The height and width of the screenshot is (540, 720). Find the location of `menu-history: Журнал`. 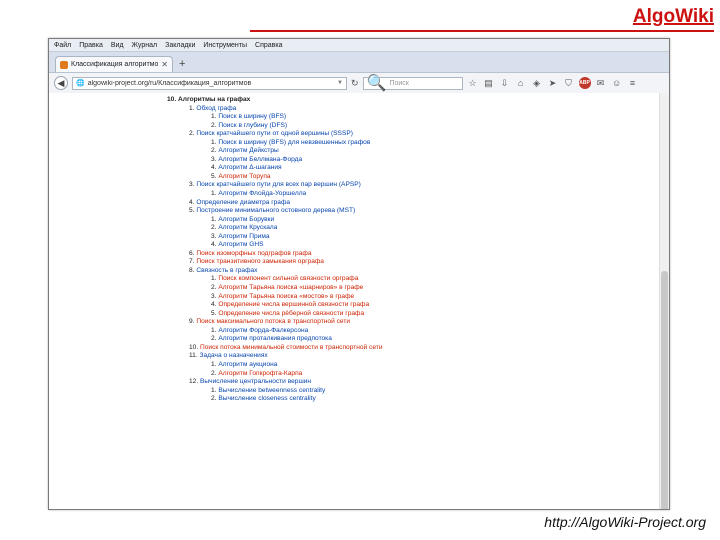

menu-history: Журнал is located at coordinates (145, 45).